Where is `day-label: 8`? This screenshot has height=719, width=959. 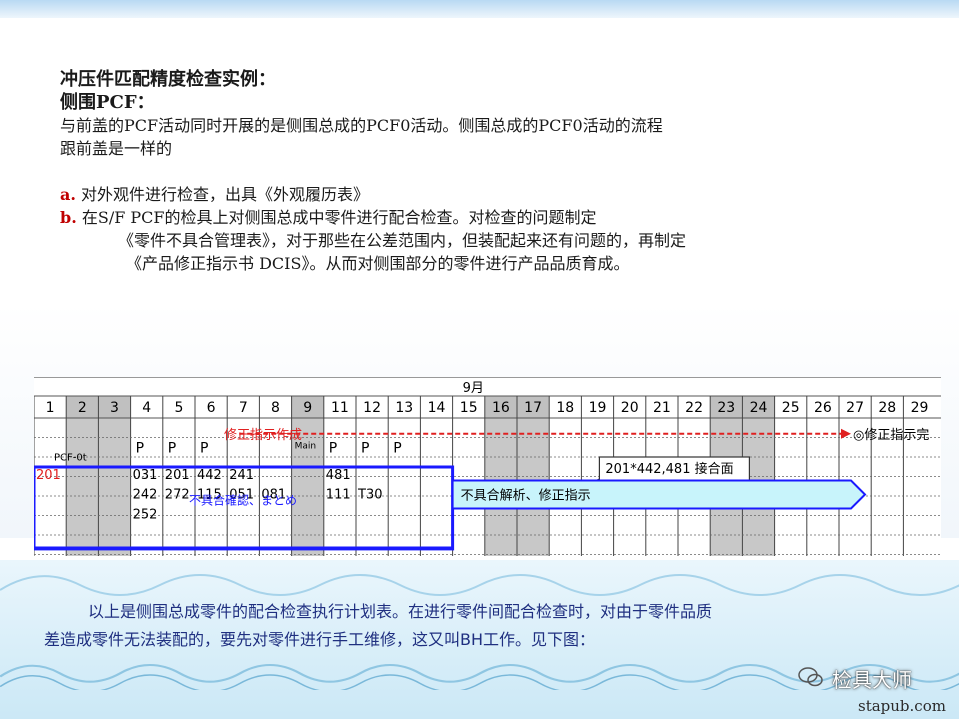 day-label: 8 is located at coordinates (275, 408).